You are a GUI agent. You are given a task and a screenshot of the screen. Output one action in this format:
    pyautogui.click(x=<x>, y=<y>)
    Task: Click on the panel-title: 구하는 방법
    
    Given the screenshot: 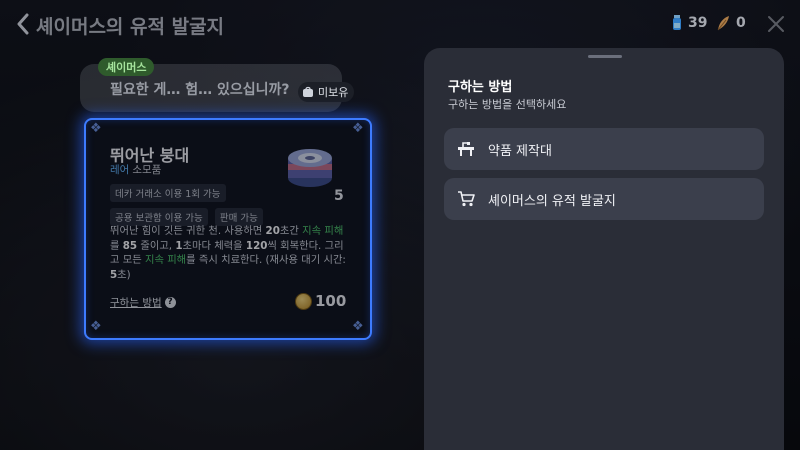 What is the action you would take?
    pyautogui.click(x=480, y=87)
    